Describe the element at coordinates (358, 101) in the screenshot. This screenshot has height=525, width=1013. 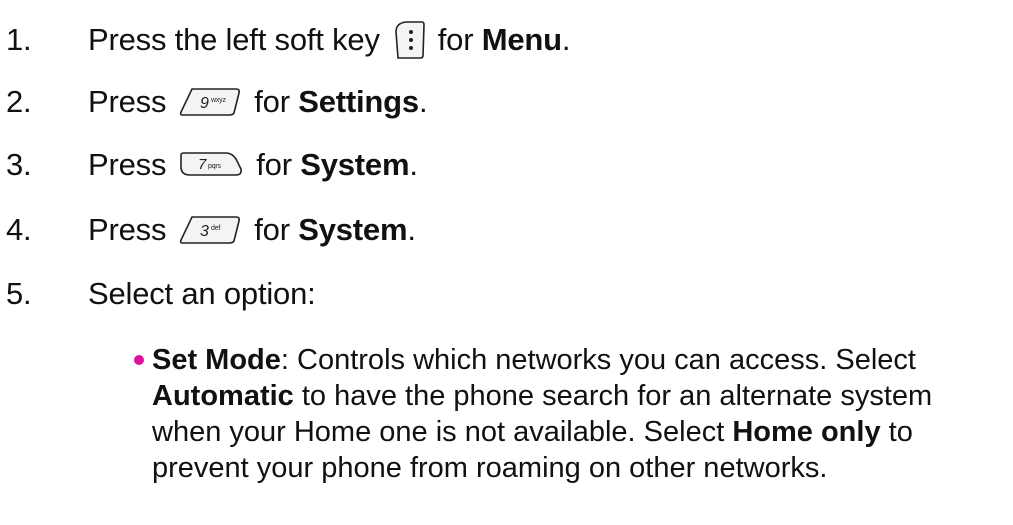
I see `step-target-settings: Settings` at that location.